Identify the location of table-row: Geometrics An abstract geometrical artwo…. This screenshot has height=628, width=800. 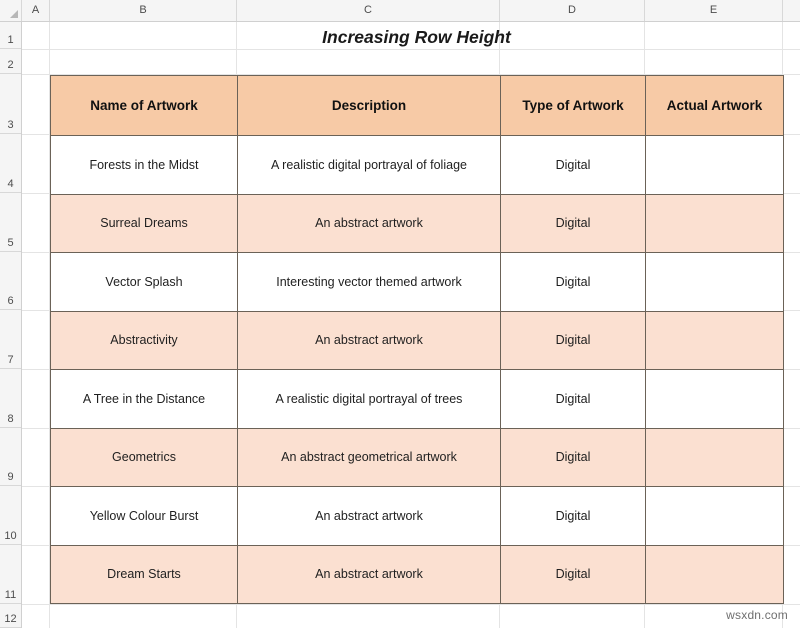
(417, 457).